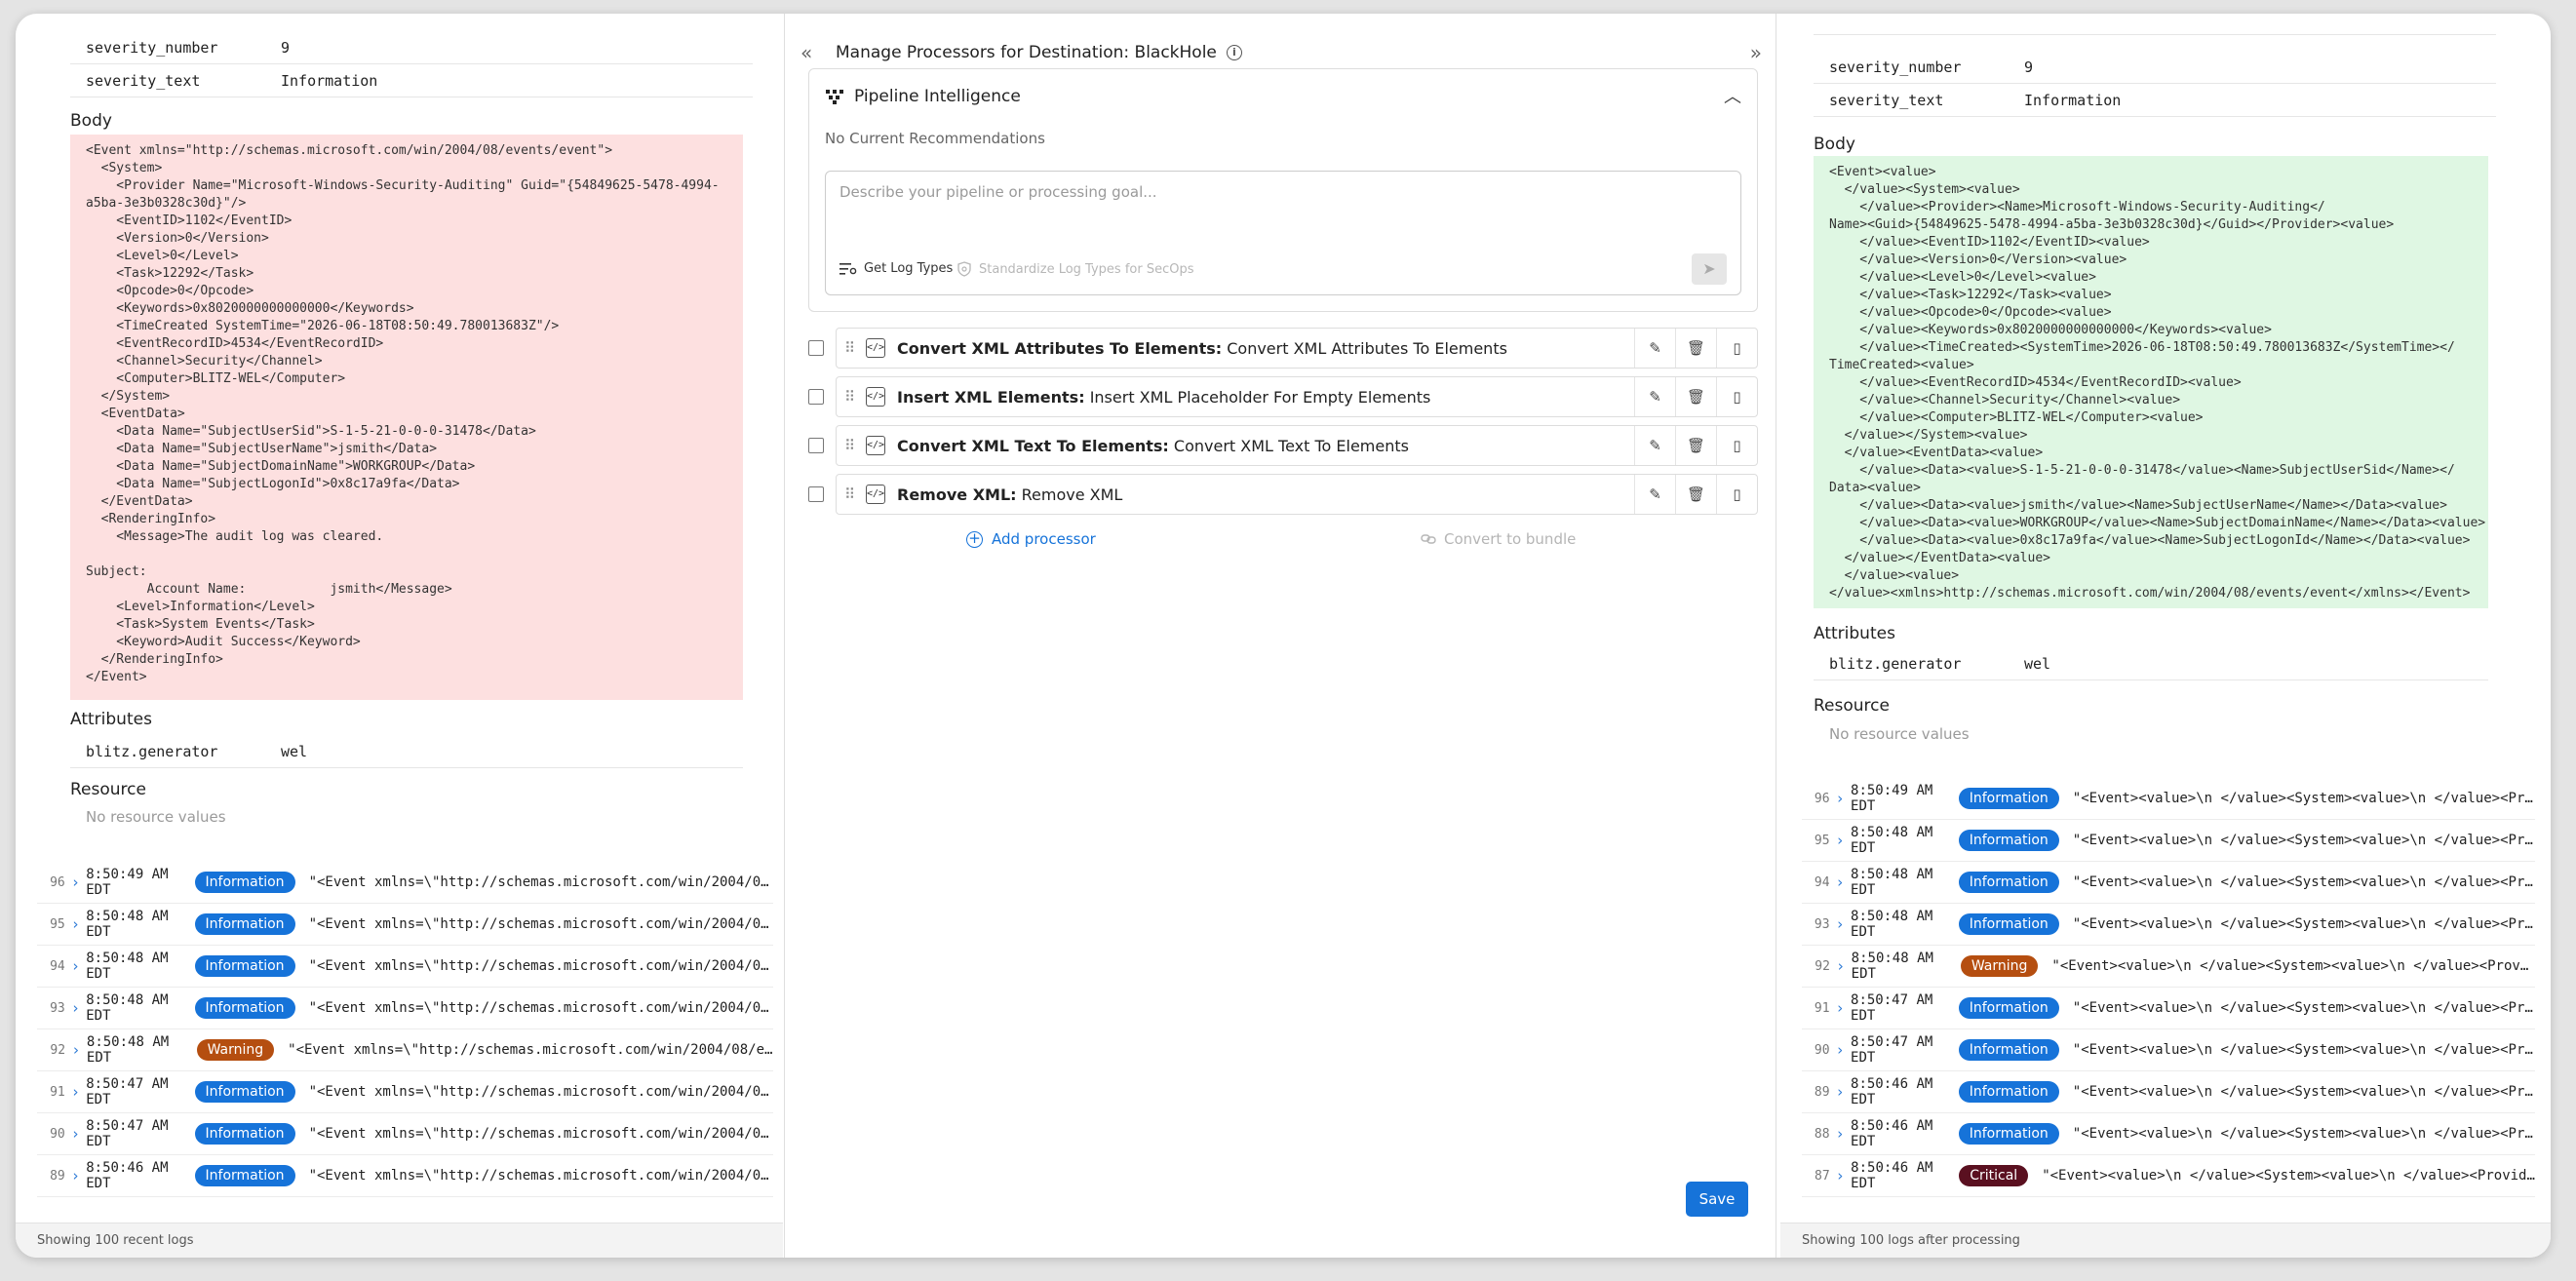 The width and height of the screenshot is (2576, 1281). What do you see at coordinates (923, 96) in the screenshot?
I see `pipeline-intelligence-header: Pipeline Intelligence` at bounding box center [923, 96].